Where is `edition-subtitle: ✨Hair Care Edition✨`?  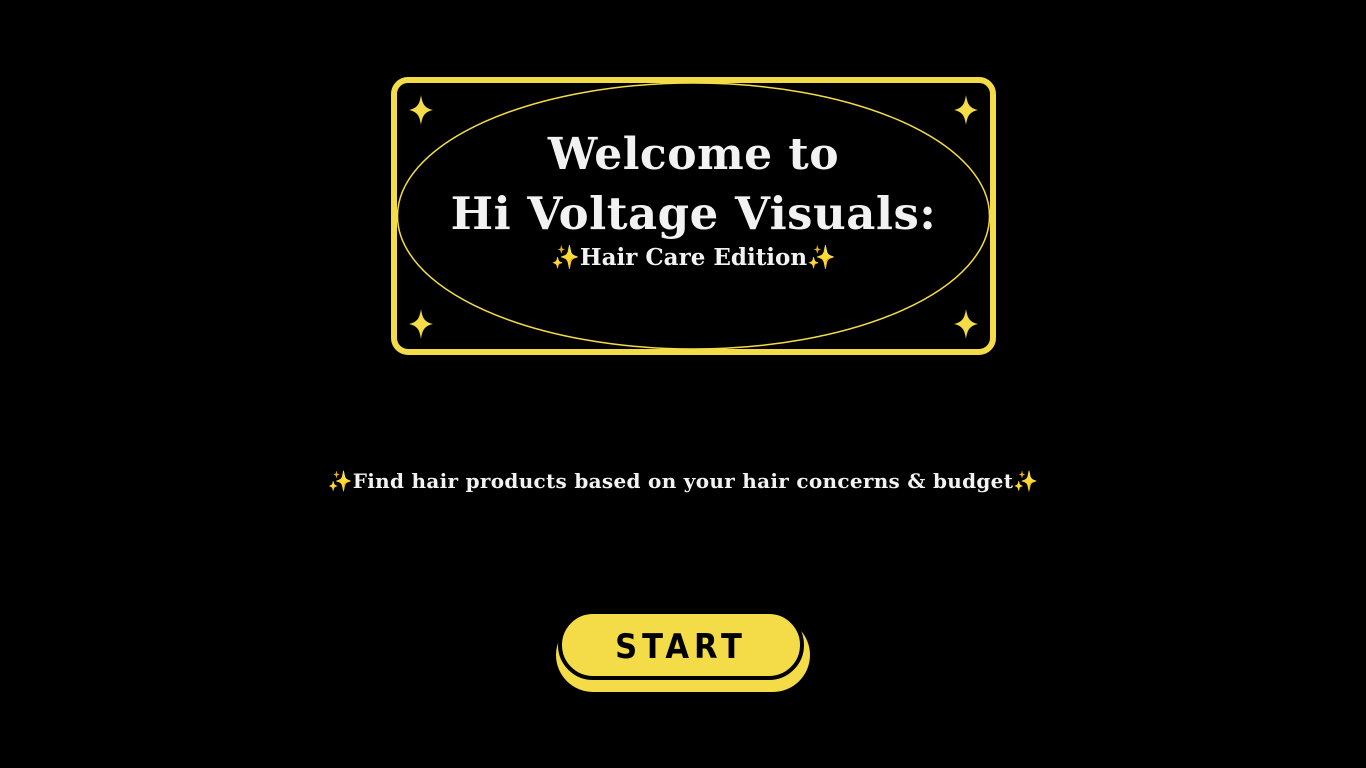
edition-subtitle: ✨Hair Care Edition✨ is located at coordinates (693, 258).